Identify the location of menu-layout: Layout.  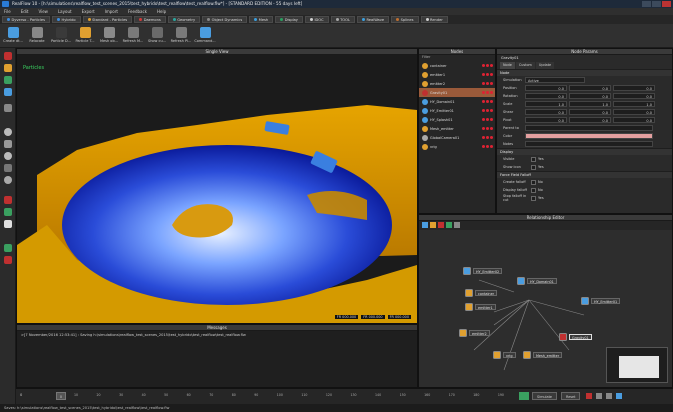
(65, 11).